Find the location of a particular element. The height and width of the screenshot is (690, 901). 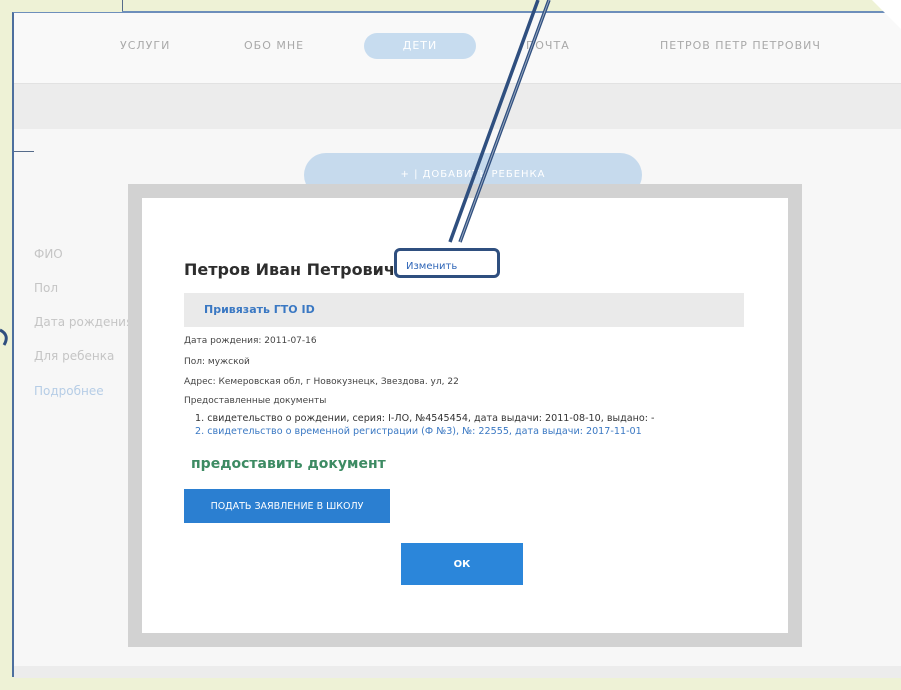

apply-to-school-button: ПОДАТЬ ЗАЯВЛЕНИЕ В ШКОЛУ is located at coordinates (287, 506).